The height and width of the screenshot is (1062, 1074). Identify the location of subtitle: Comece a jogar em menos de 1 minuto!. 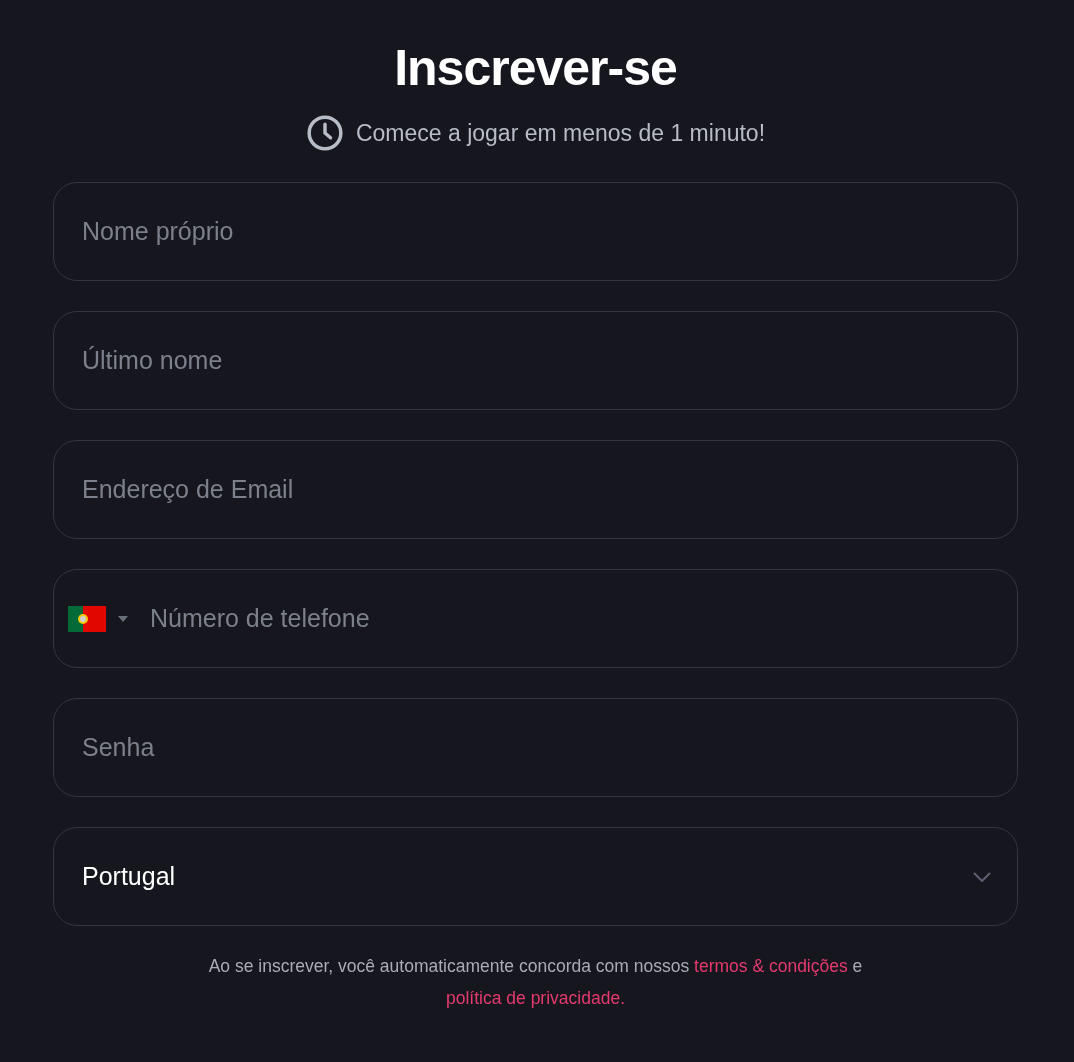
(560, 133).